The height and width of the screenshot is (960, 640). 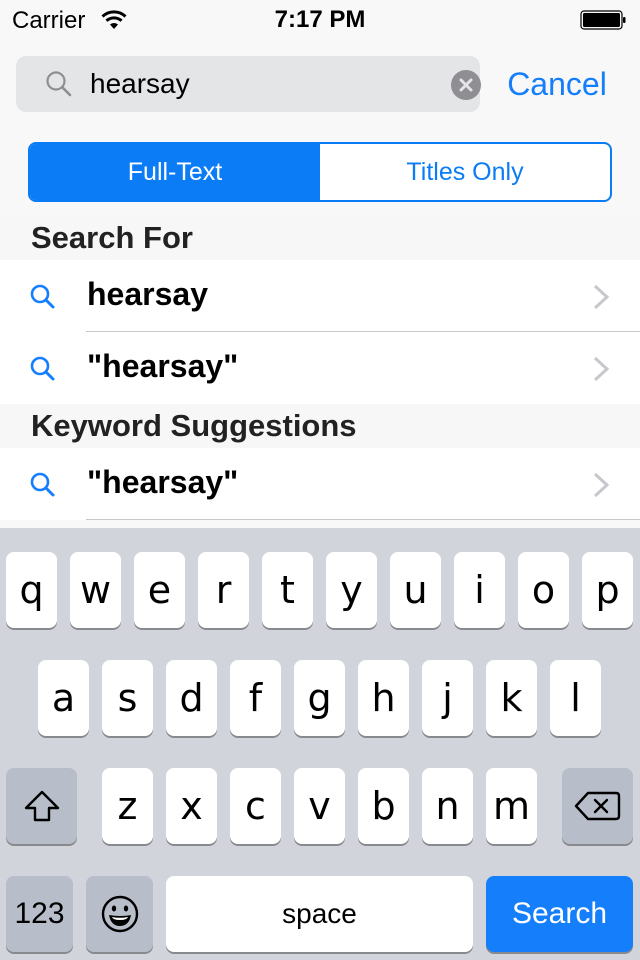 I want to click on clear-search-button, so click(x=466, y=85).